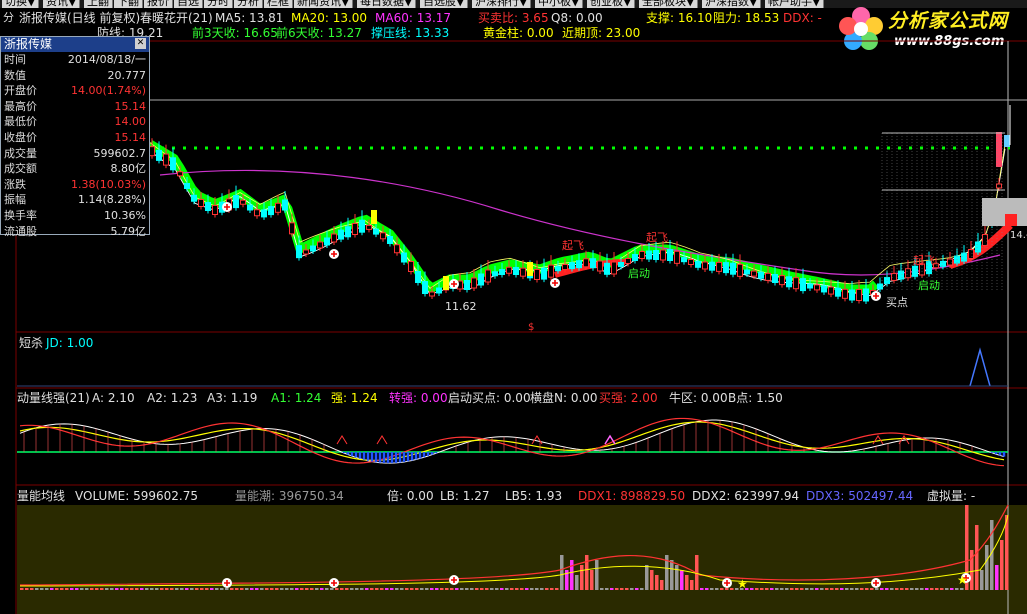 The width and height of the screenshot is (1027, 614). I want to click on info-window-titlebar: 浙报传媒 ✕, so click(75, 44).